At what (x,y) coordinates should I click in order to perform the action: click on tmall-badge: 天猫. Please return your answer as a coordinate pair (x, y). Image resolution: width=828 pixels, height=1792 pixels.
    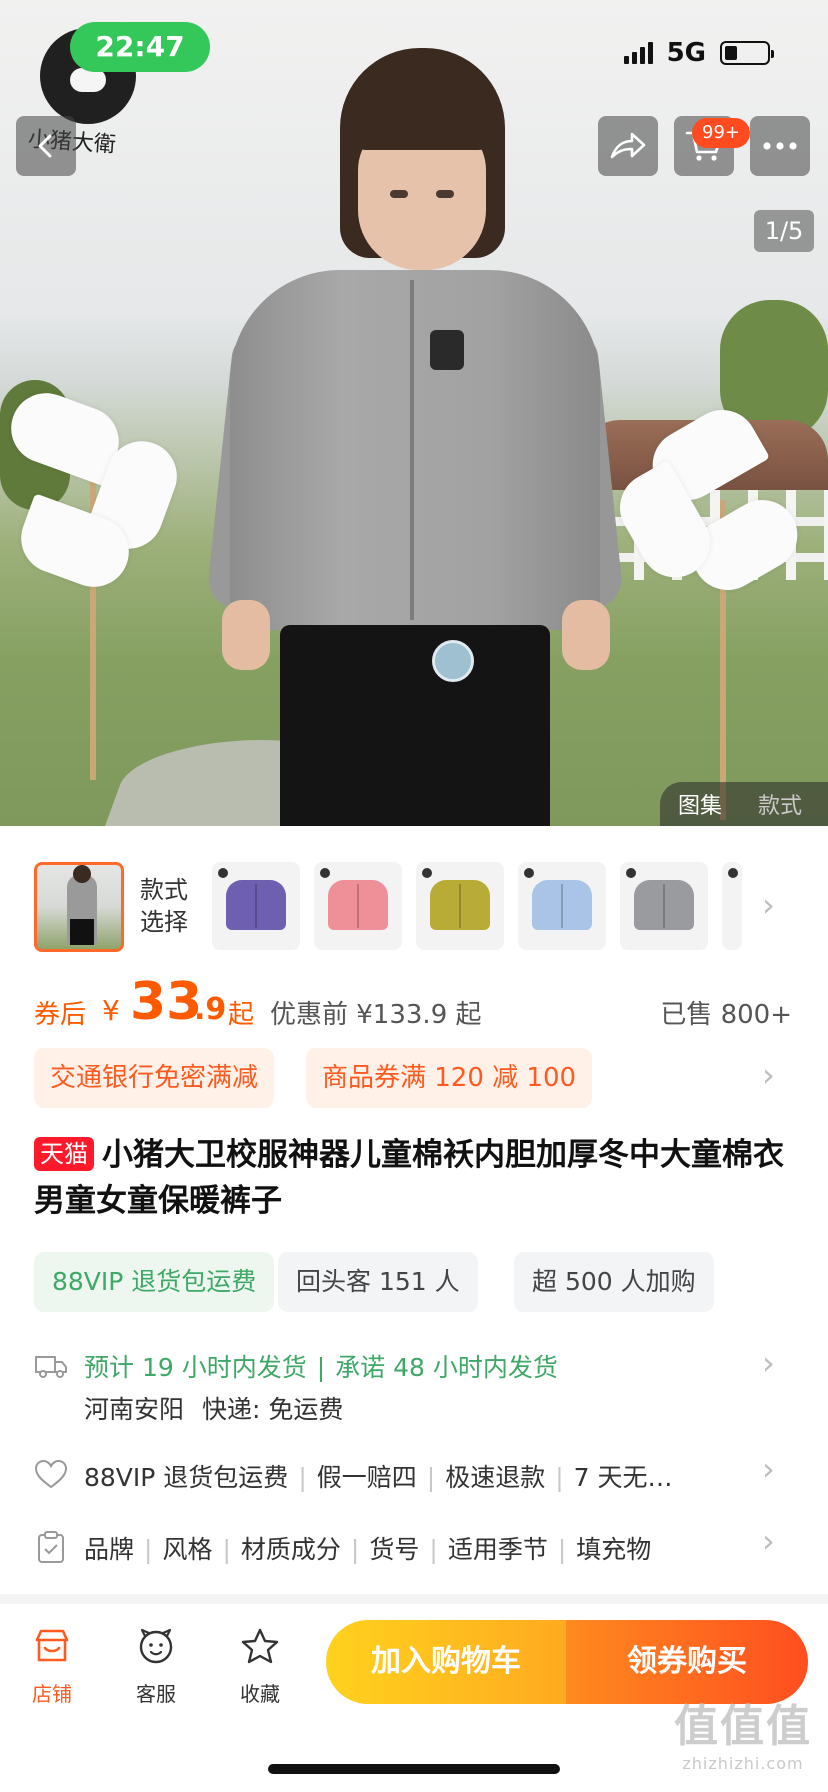
    Looking at the image, I should click on (64, 1154).